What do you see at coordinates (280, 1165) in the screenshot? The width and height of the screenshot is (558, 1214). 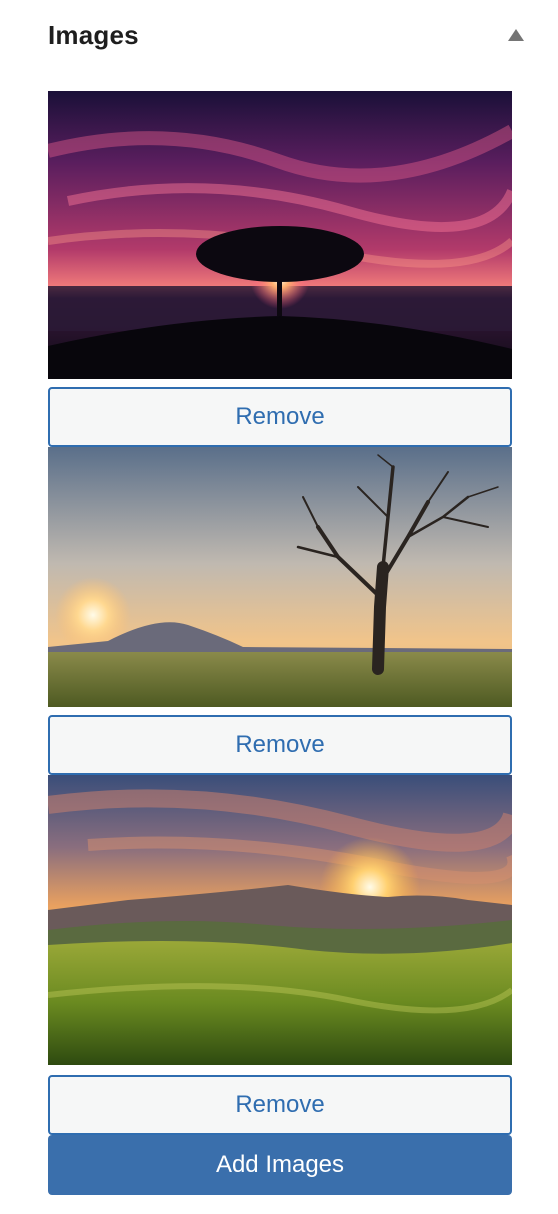 I see `add-images-button: Add Images` at bounding box center [280, 1165].